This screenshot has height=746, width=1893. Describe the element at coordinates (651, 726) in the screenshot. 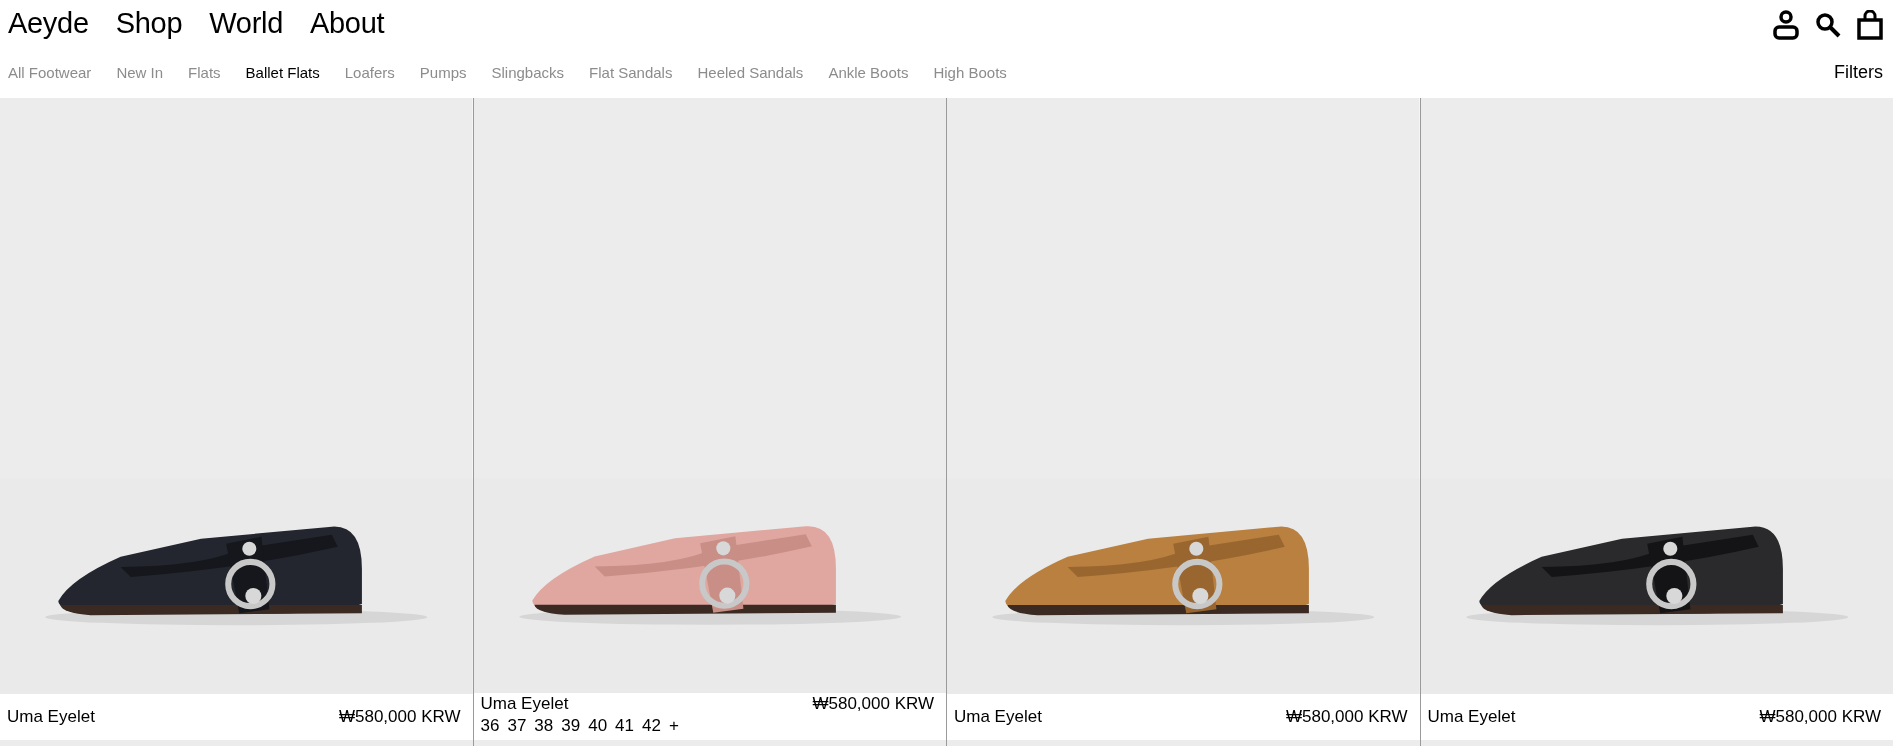

I see `size-option: 42` at that location.